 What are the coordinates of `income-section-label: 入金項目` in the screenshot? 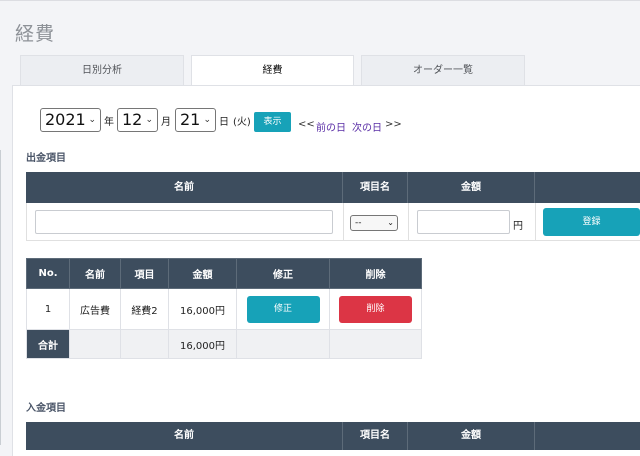 It's located at (46, 408).